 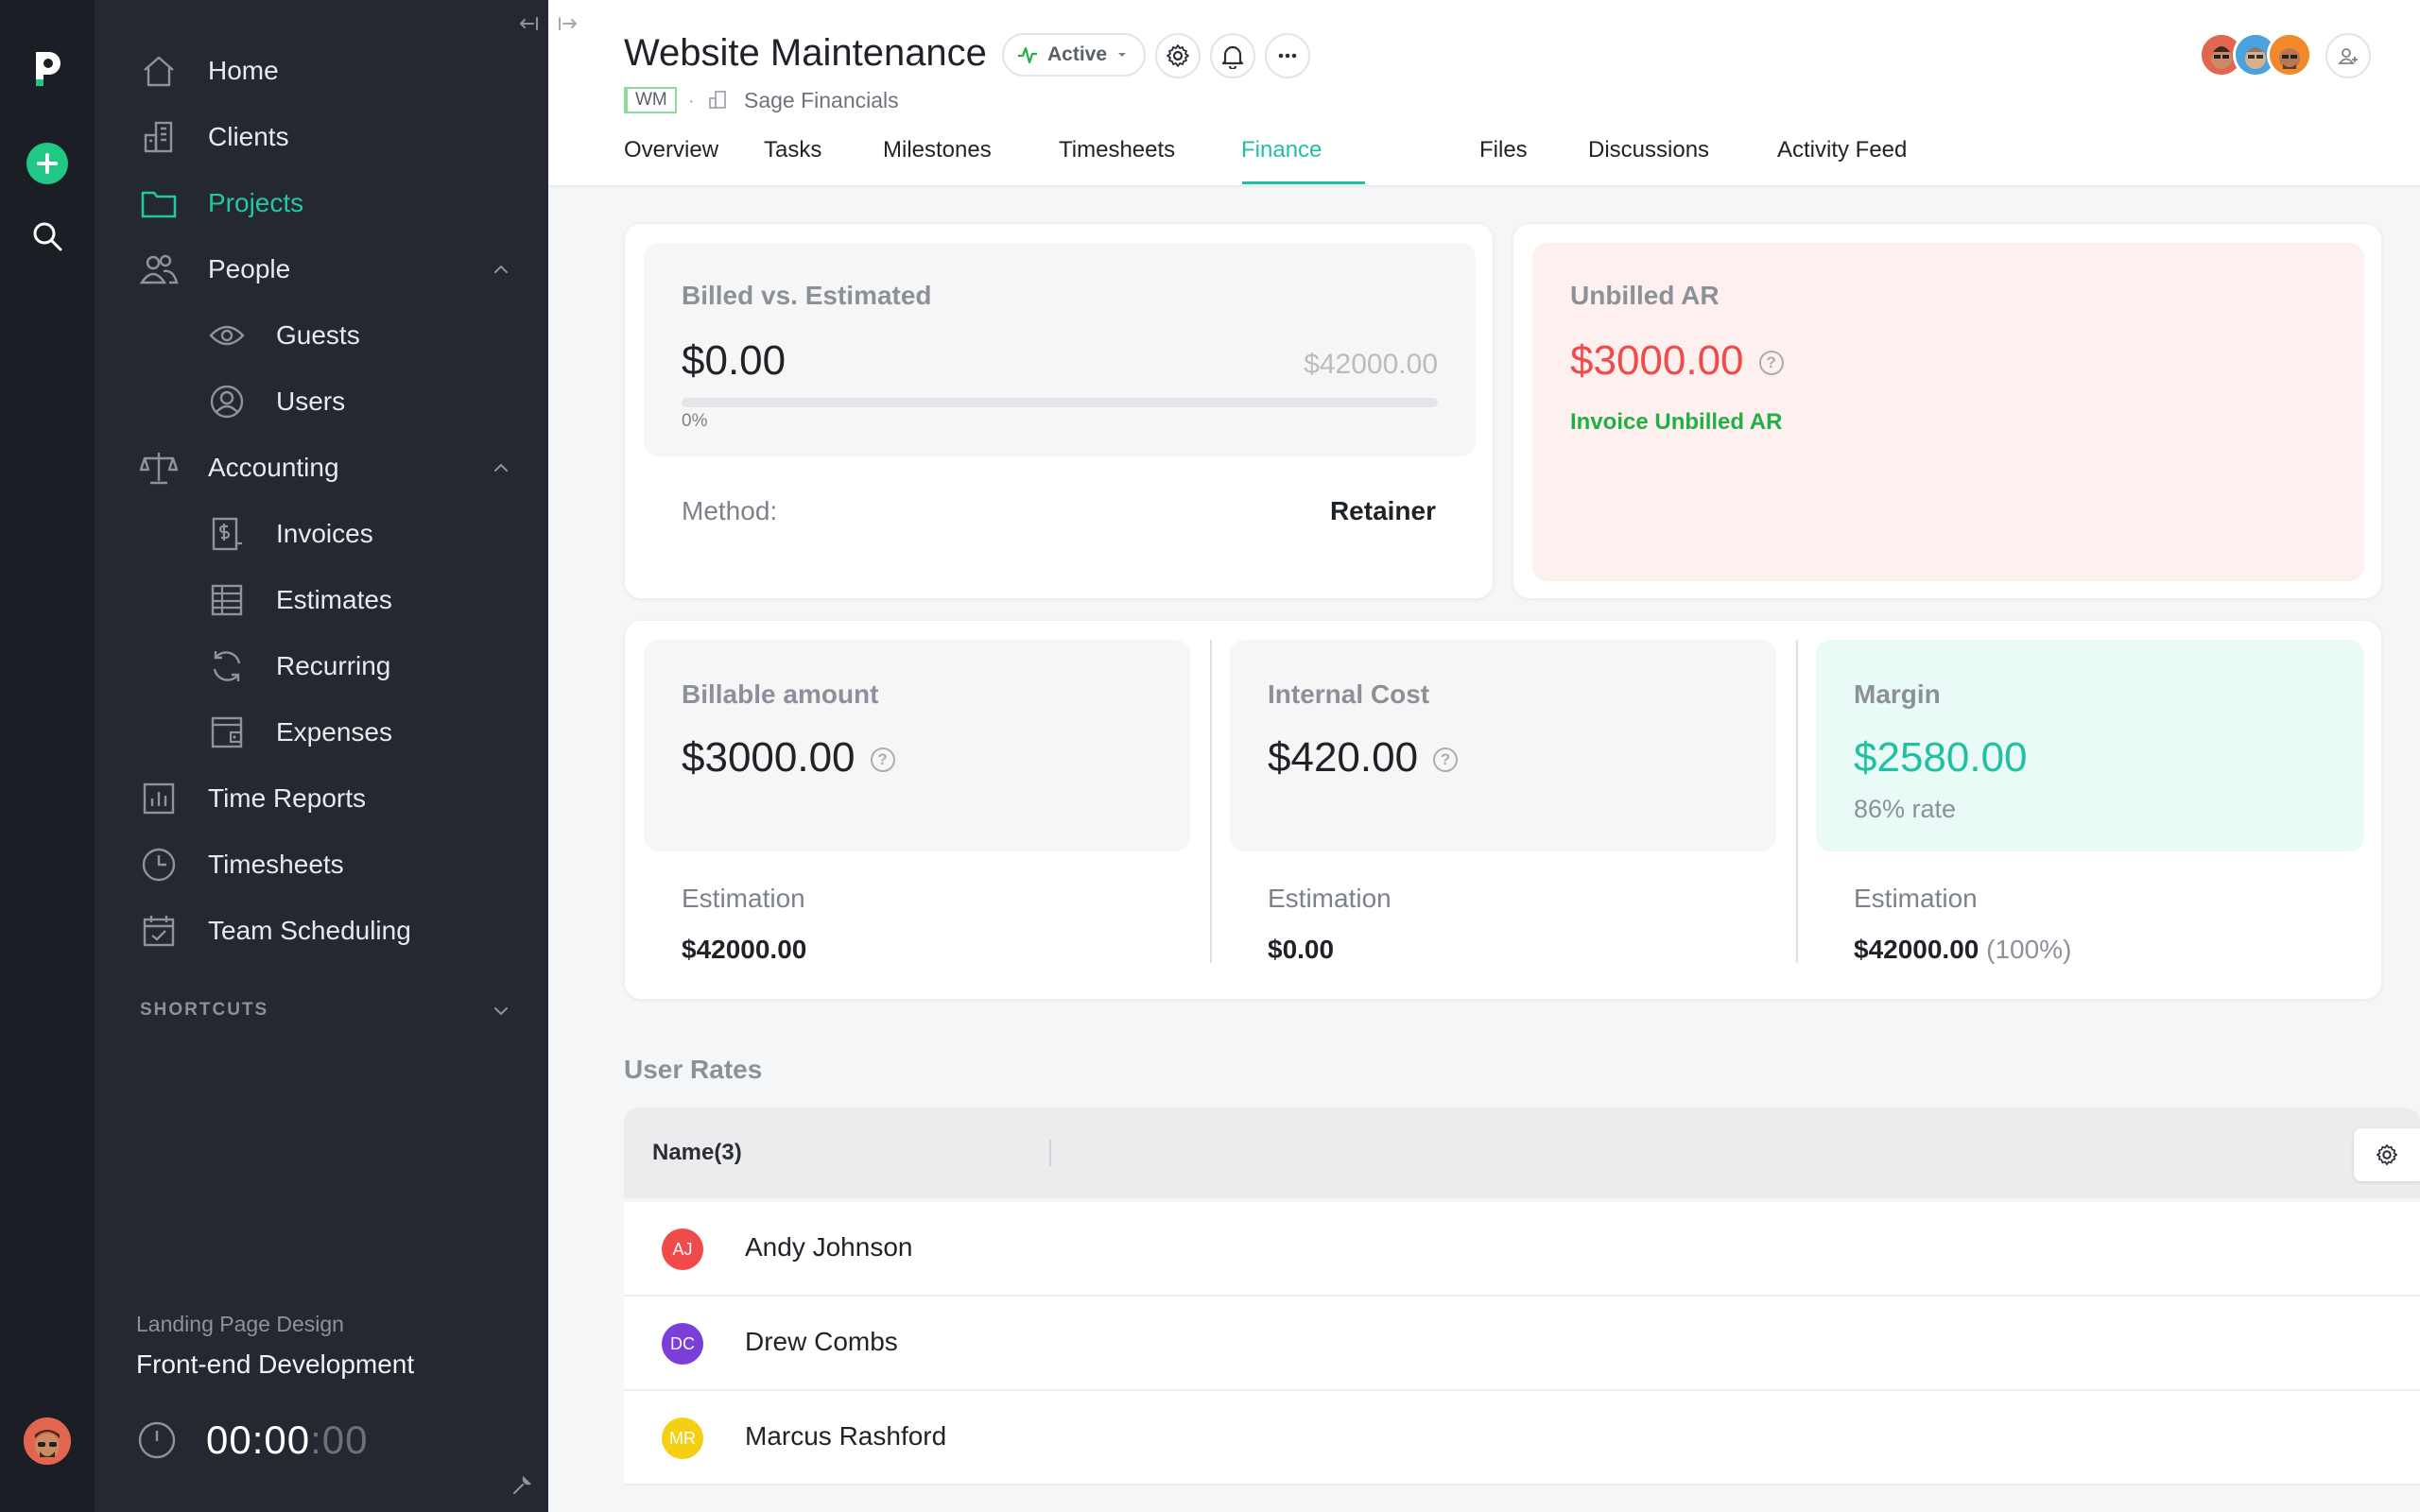 What do you see at coordinates (917, 745) in the screenshot?
I see `billable-panel: Billable amount $3000.00?` at bounding box center [917, 745].